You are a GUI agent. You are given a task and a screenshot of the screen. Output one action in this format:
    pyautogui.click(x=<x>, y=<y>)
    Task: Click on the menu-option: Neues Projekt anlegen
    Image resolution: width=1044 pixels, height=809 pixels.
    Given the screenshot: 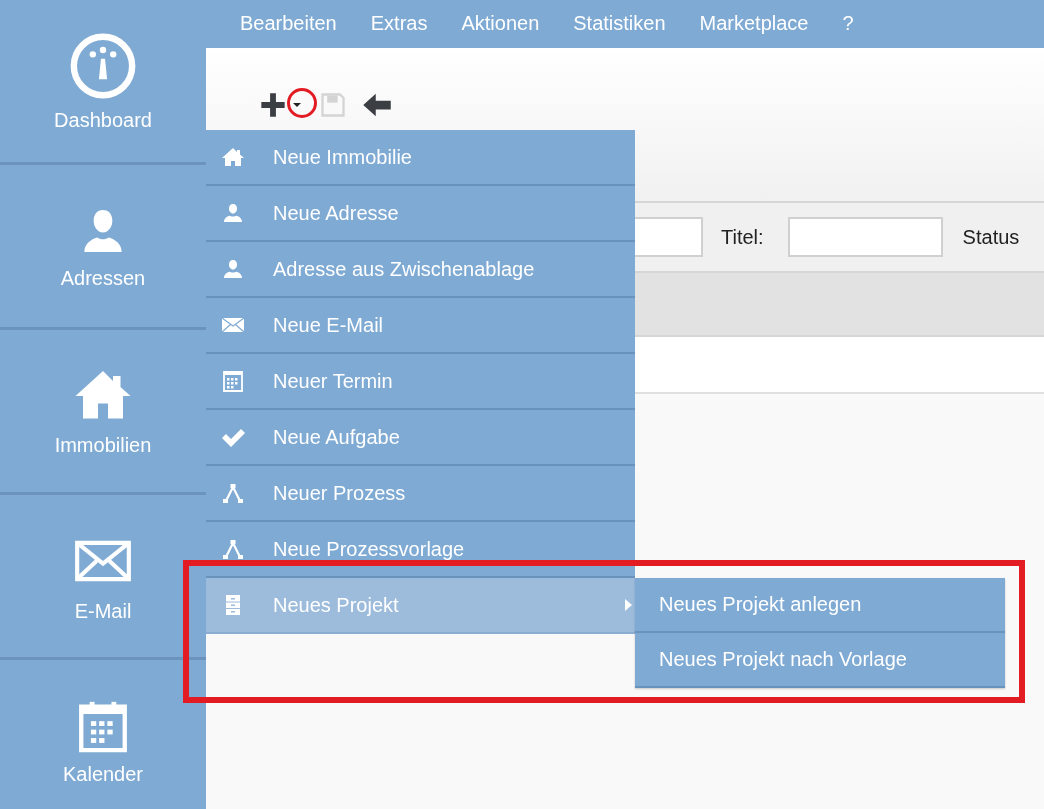 What is the action you would take?
    pyautogui.click(x=820, y=605)
    